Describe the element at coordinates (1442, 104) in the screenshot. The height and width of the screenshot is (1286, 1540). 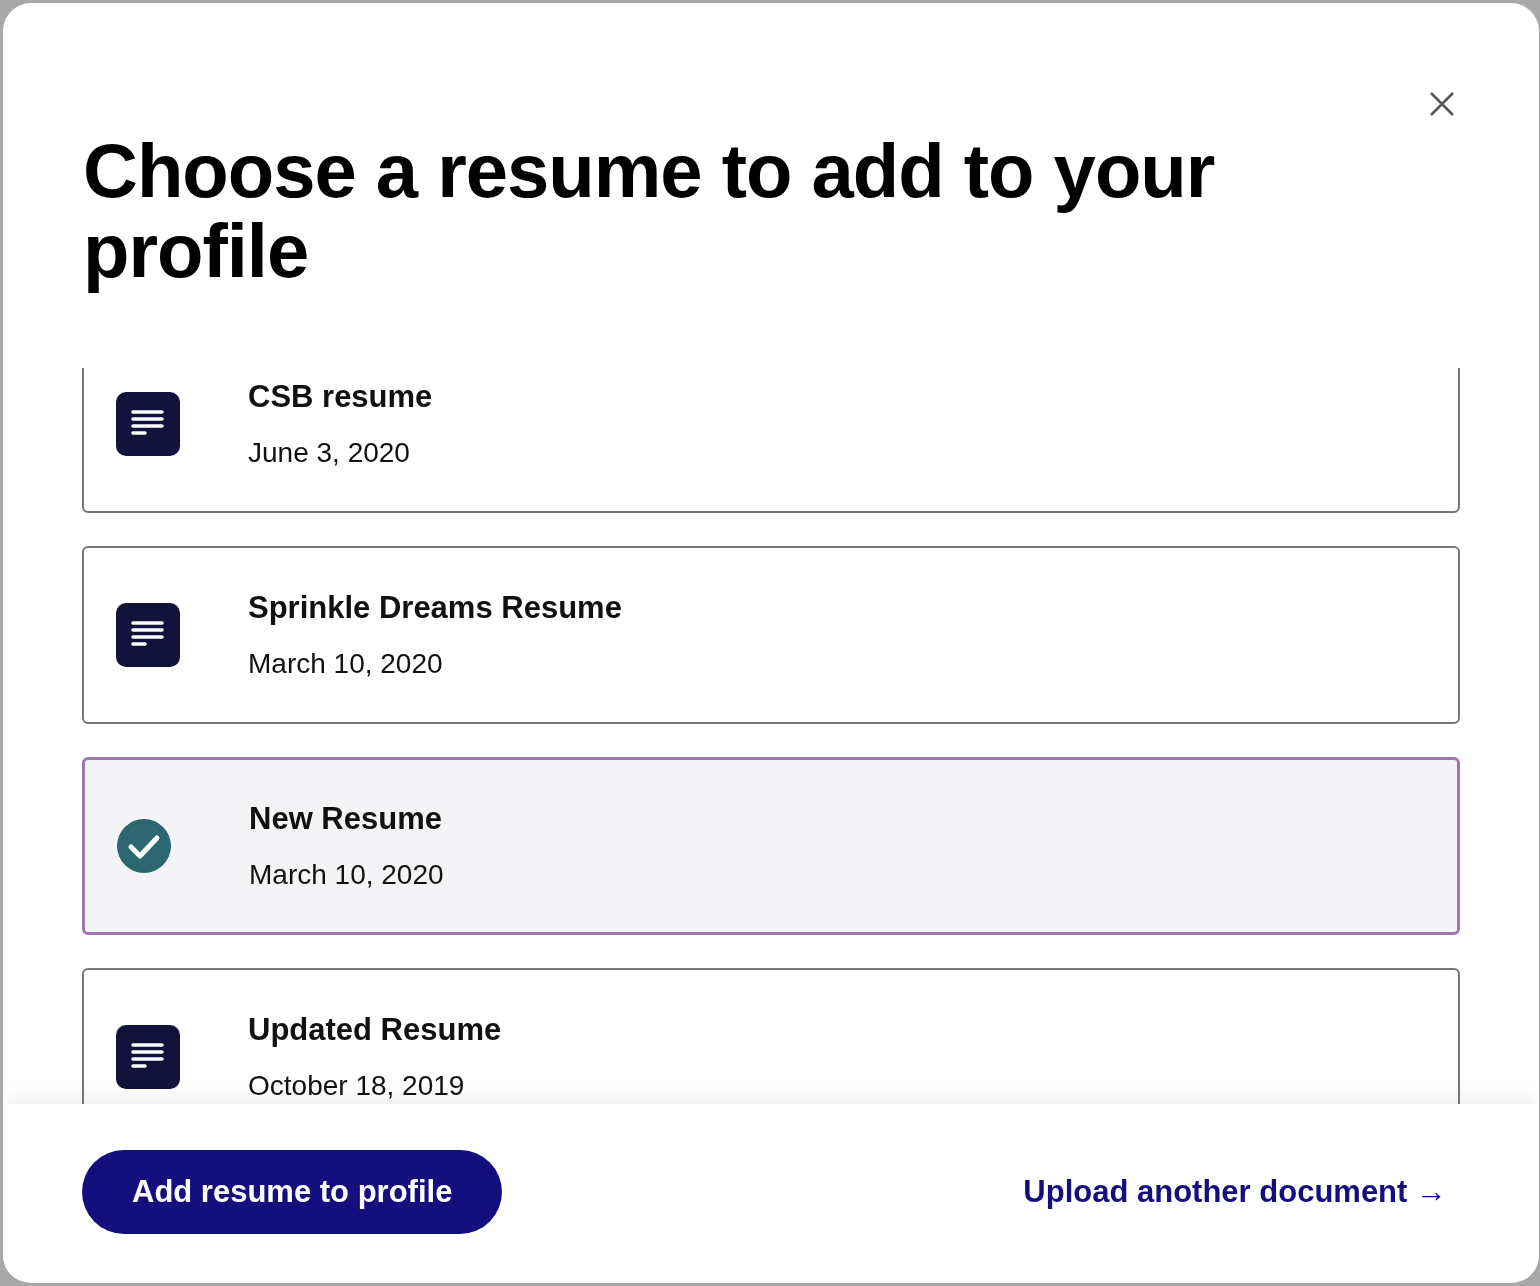
I see `close-icon` at that location.